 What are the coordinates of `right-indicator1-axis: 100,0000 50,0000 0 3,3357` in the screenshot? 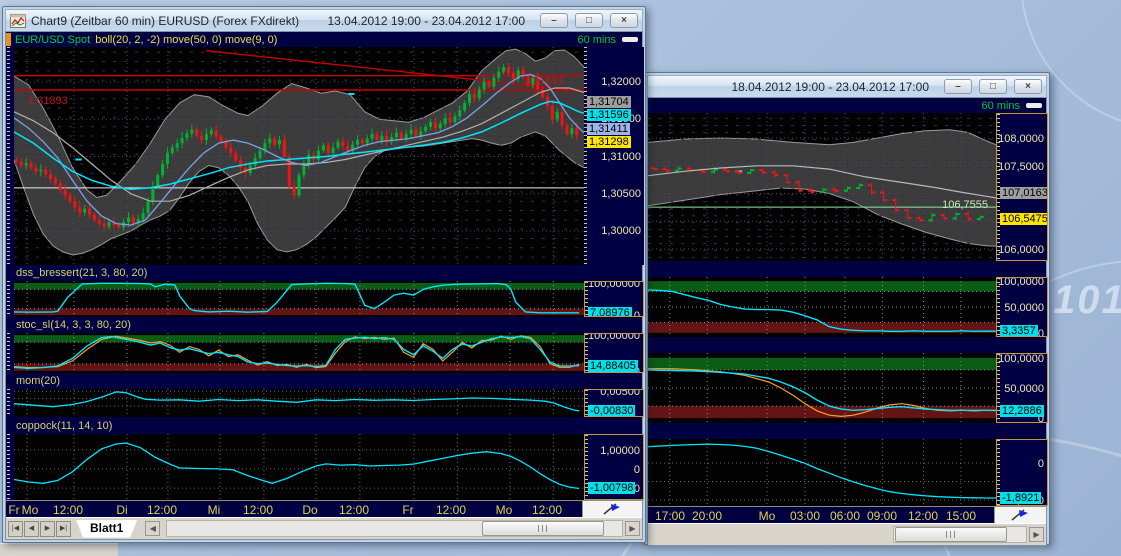 It's located at (1022, 307).